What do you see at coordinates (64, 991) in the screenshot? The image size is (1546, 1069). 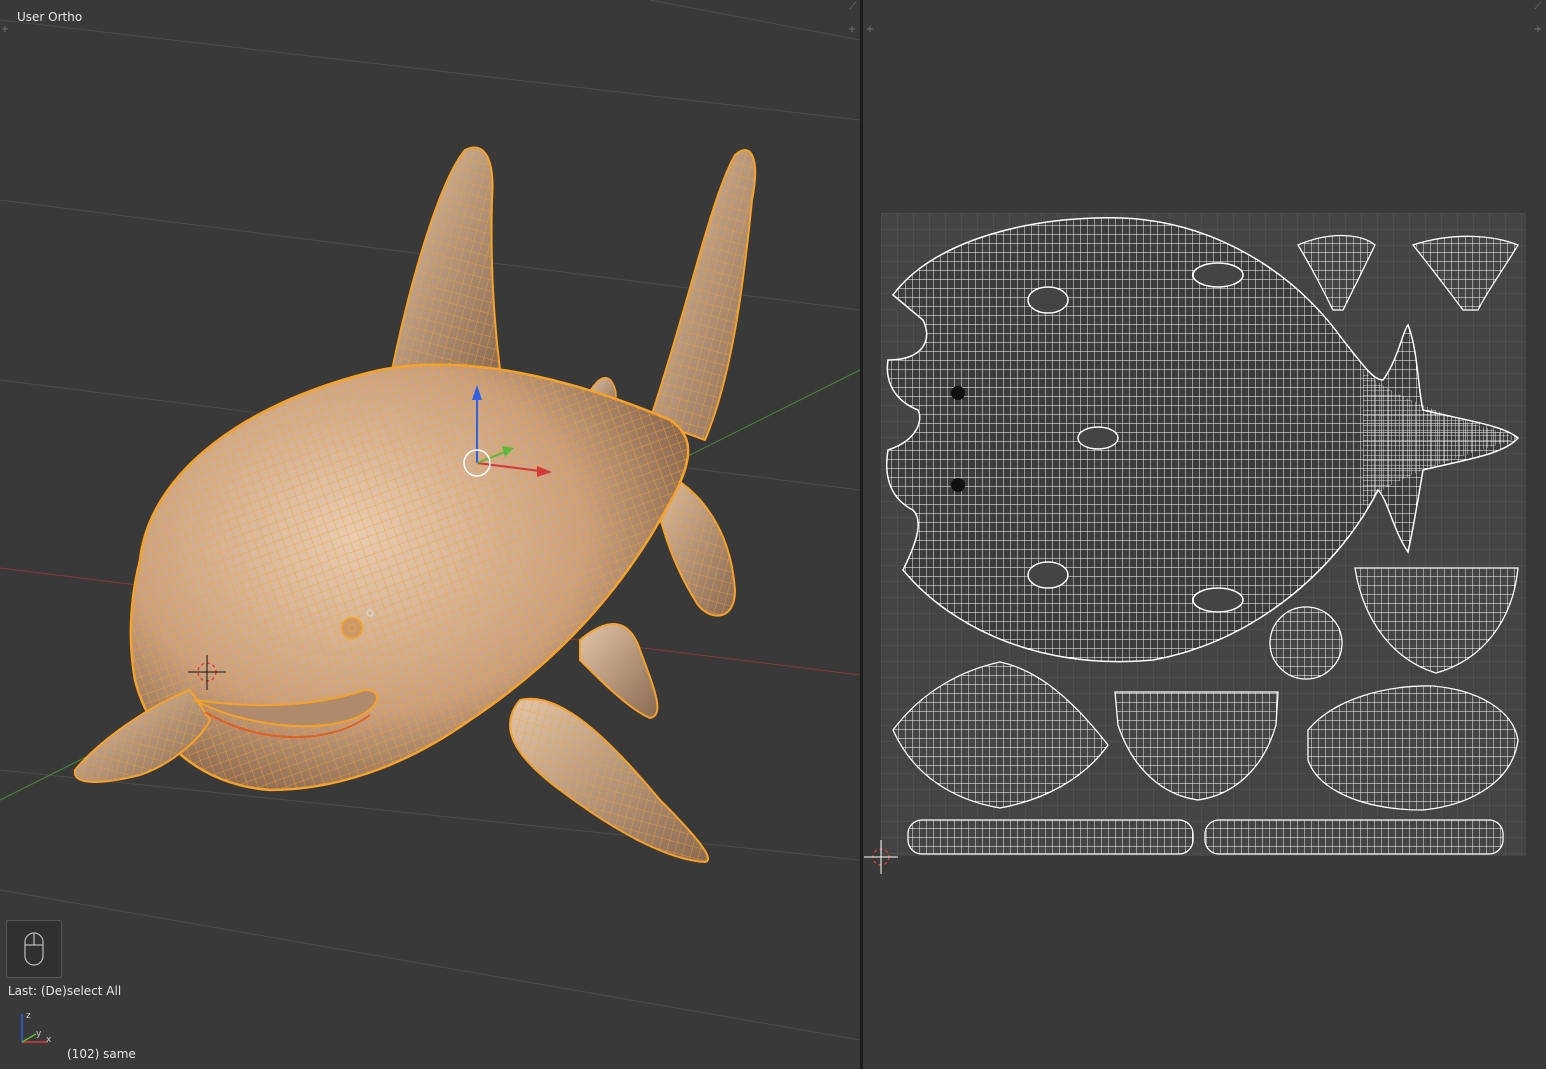 I see `last-operator-label: Last: (De)select All` at bounding box center [64, 991].